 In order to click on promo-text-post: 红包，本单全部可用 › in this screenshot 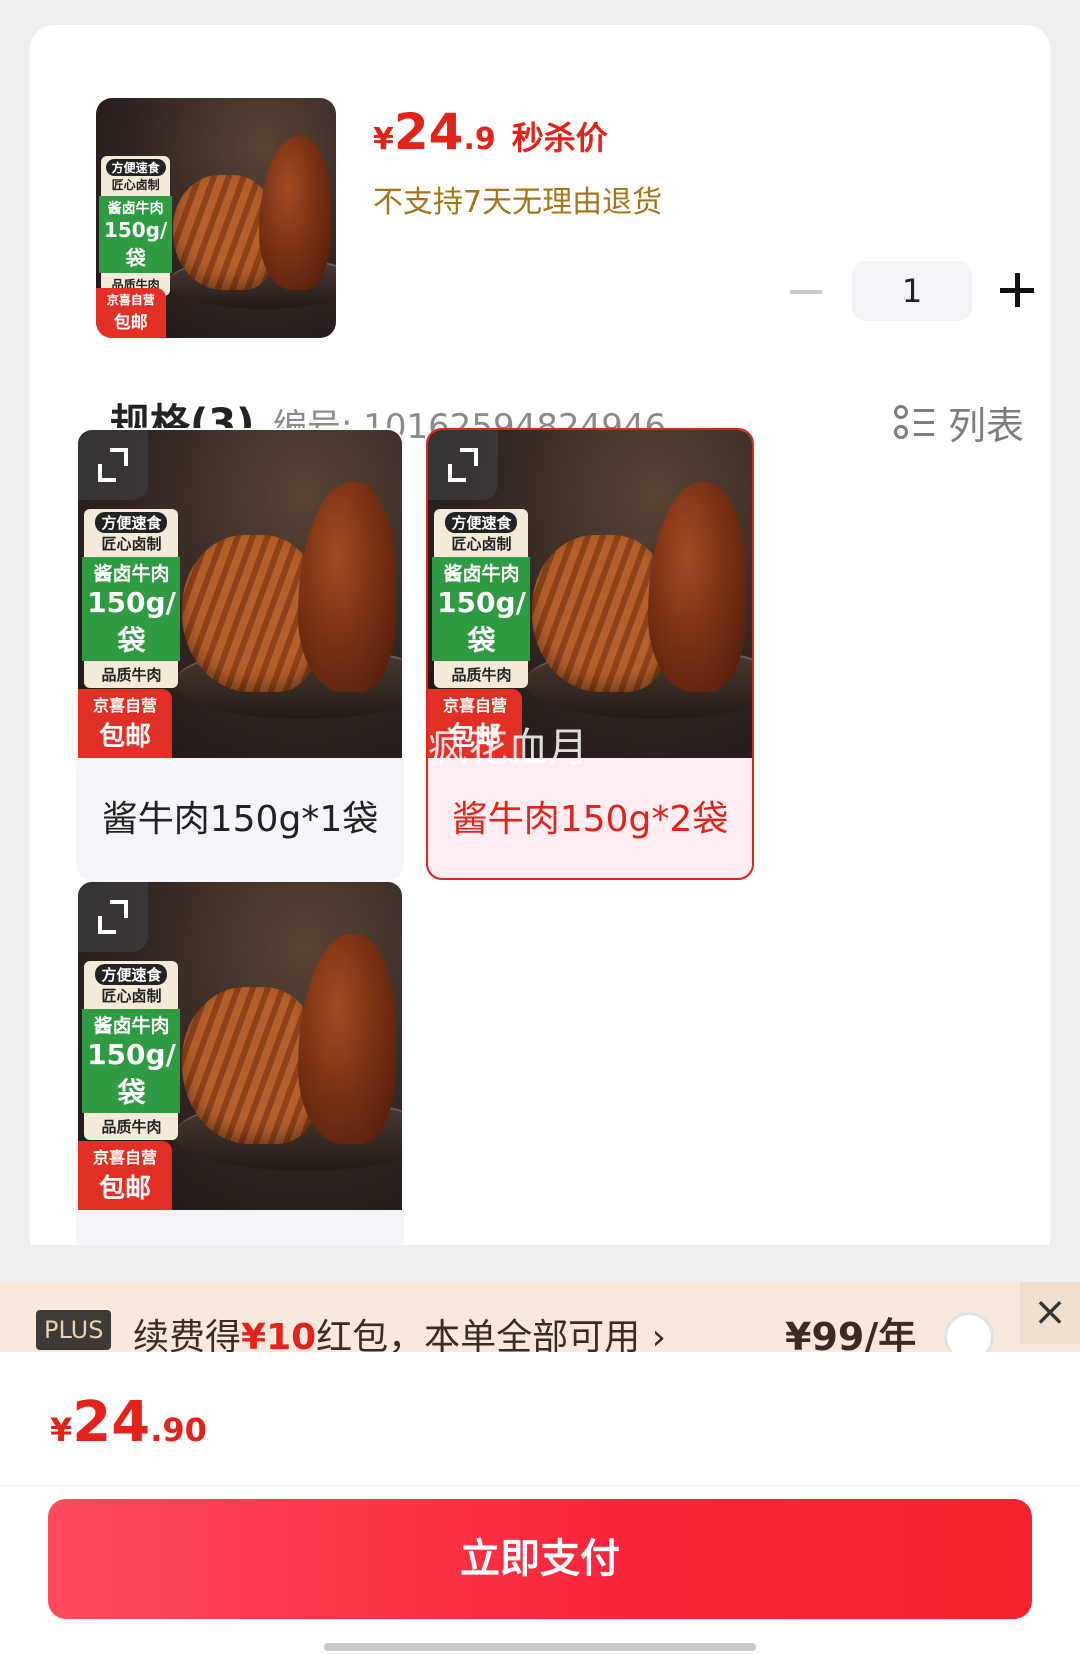, I will do `click(491, 1334)`.